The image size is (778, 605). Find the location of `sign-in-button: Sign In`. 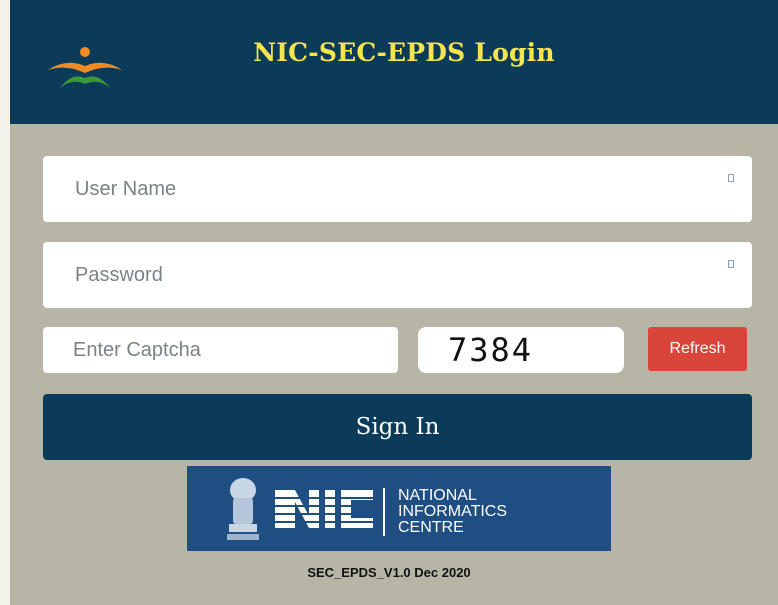

sign-in-button: Sign In is located at coordinates (397, 427).